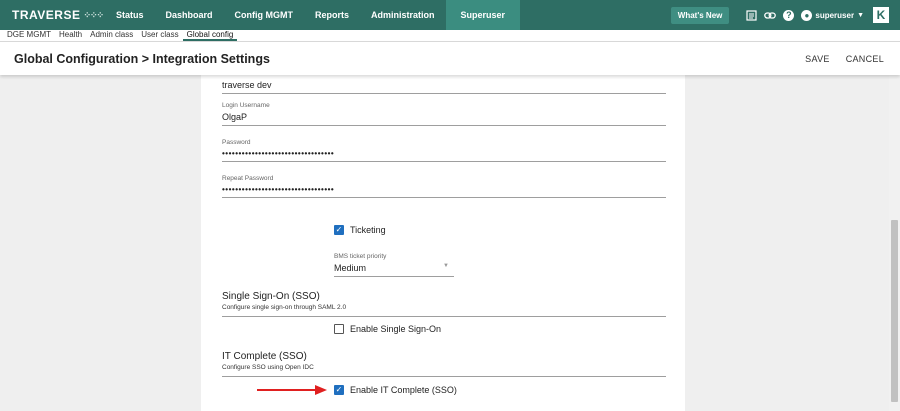 Image resolution: width=900 pixels, height=411 pixels. I want to click on it-complete-title: IT Complete (SSO), so click(264, 356).